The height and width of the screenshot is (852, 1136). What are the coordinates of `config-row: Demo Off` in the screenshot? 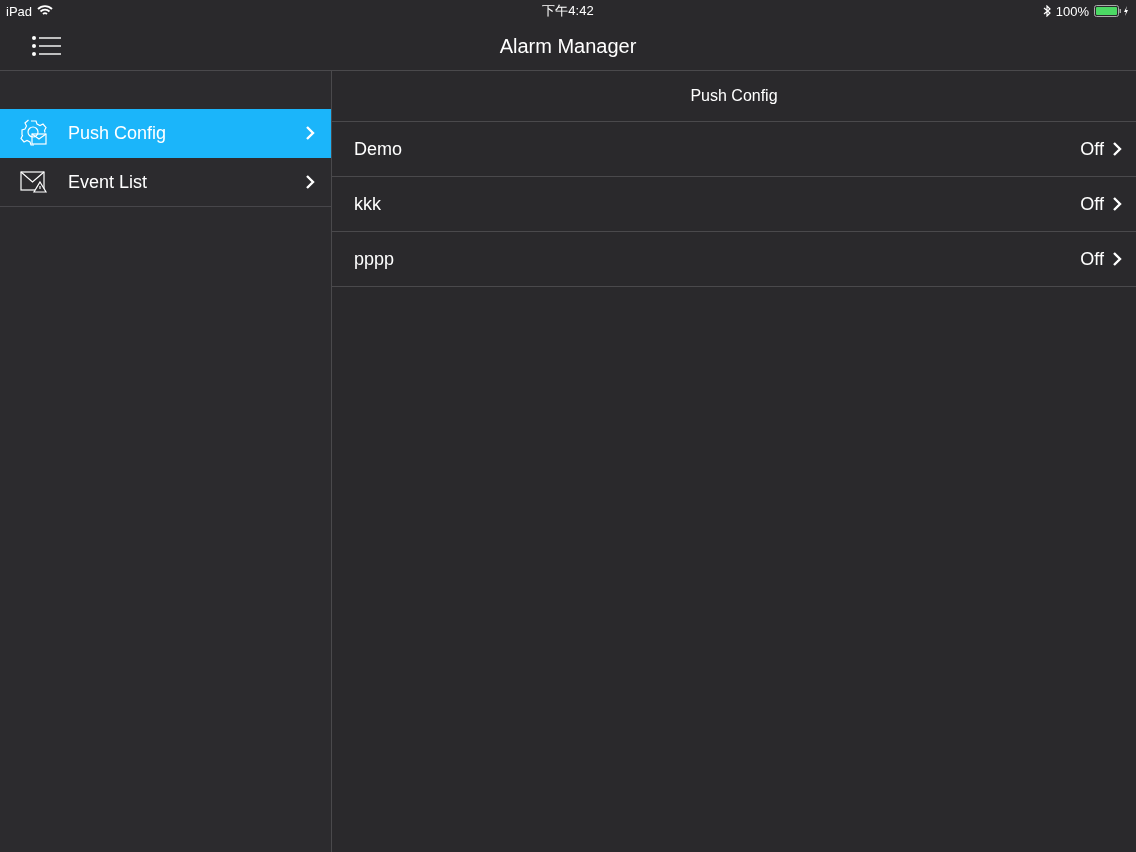 It's located at (734, 149).